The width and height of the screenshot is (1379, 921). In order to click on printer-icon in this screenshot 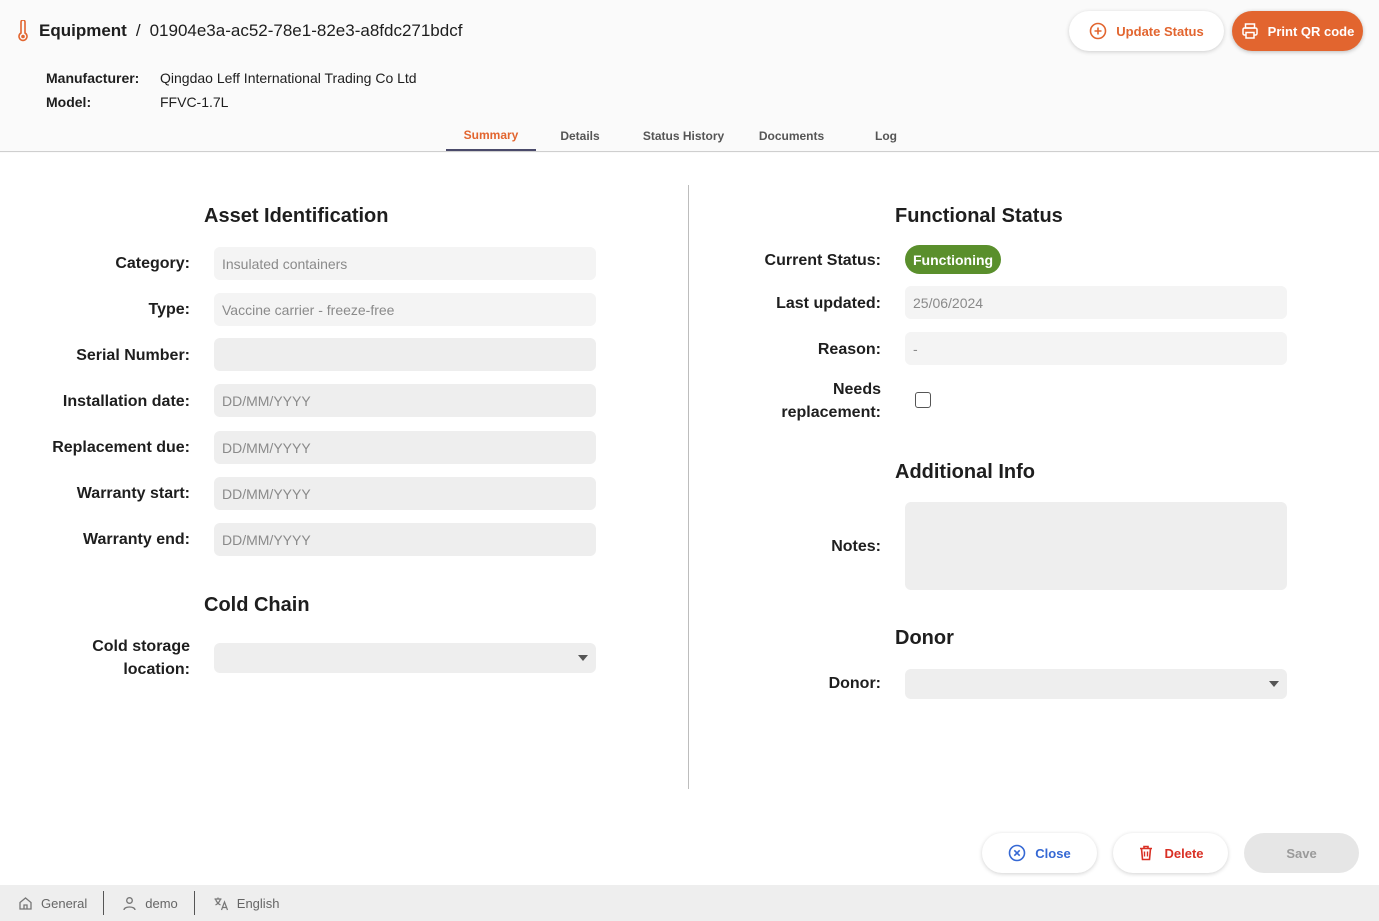, I will do `click(1249, 31)`.